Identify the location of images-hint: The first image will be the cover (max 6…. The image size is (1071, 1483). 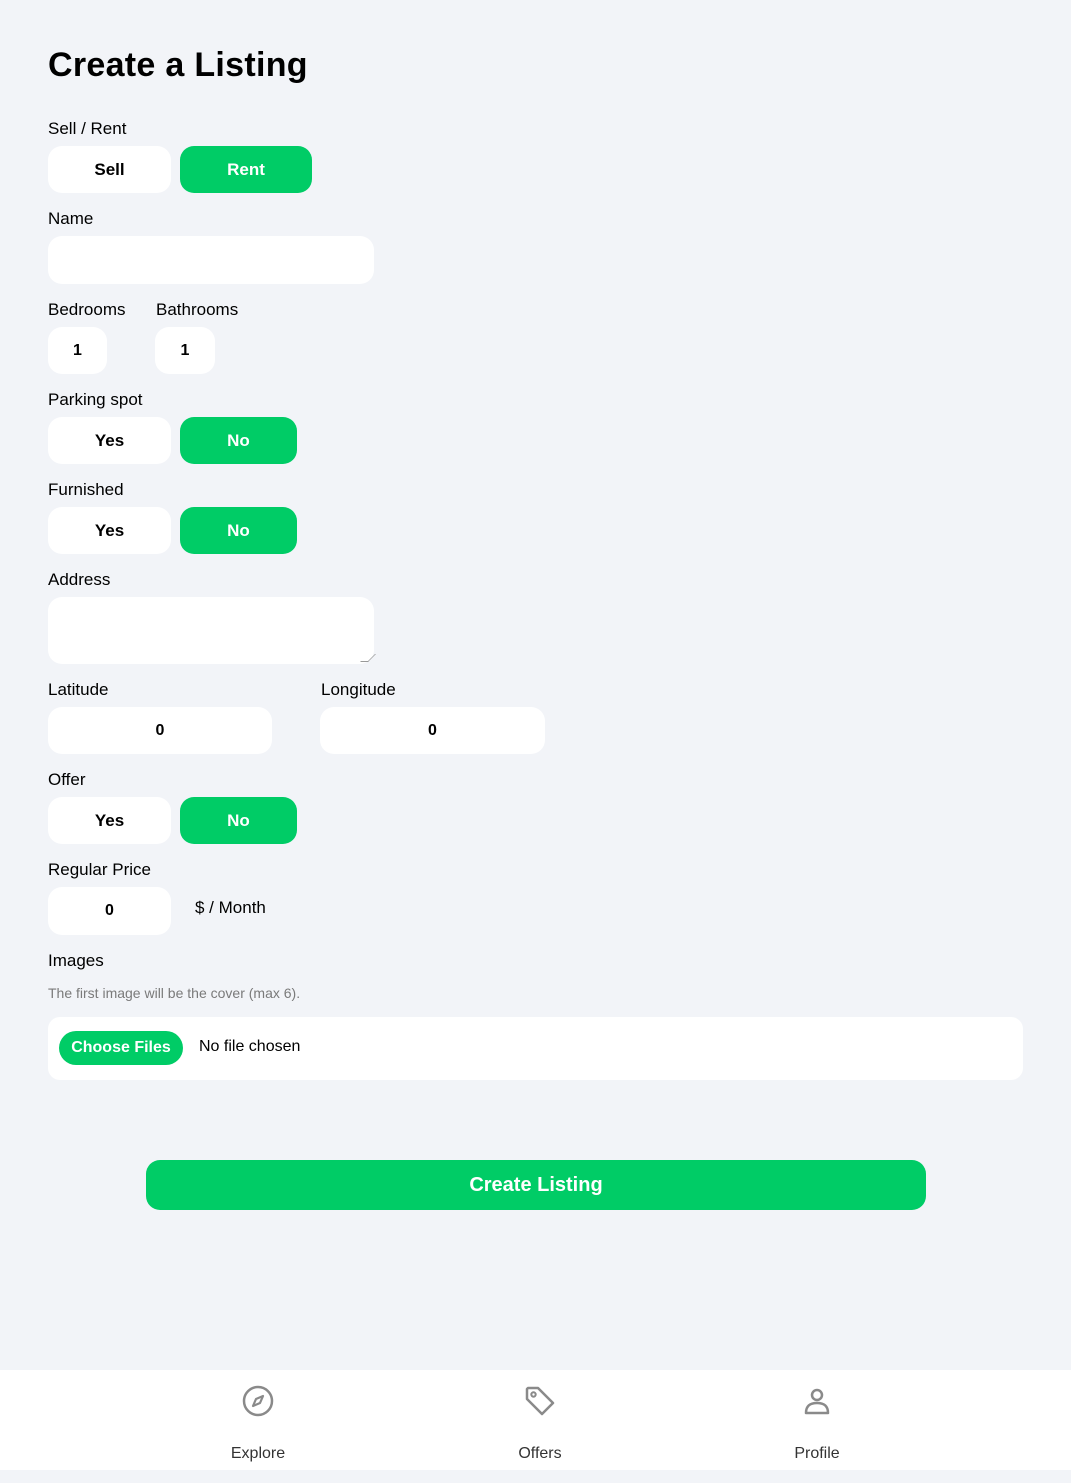
(174, 993).